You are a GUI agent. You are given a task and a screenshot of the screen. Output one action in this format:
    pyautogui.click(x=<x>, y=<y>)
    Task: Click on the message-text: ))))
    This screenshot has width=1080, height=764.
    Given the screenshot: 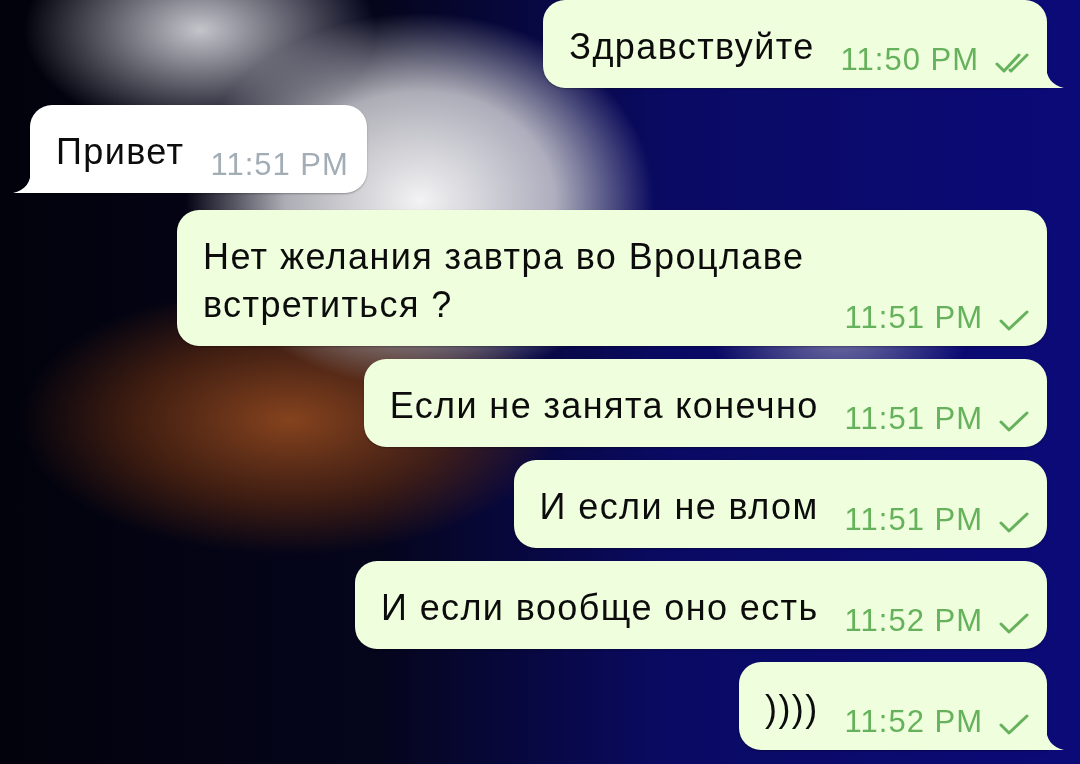 What is the action you would take?
    pyautogui.click(x=792, y=709)
    